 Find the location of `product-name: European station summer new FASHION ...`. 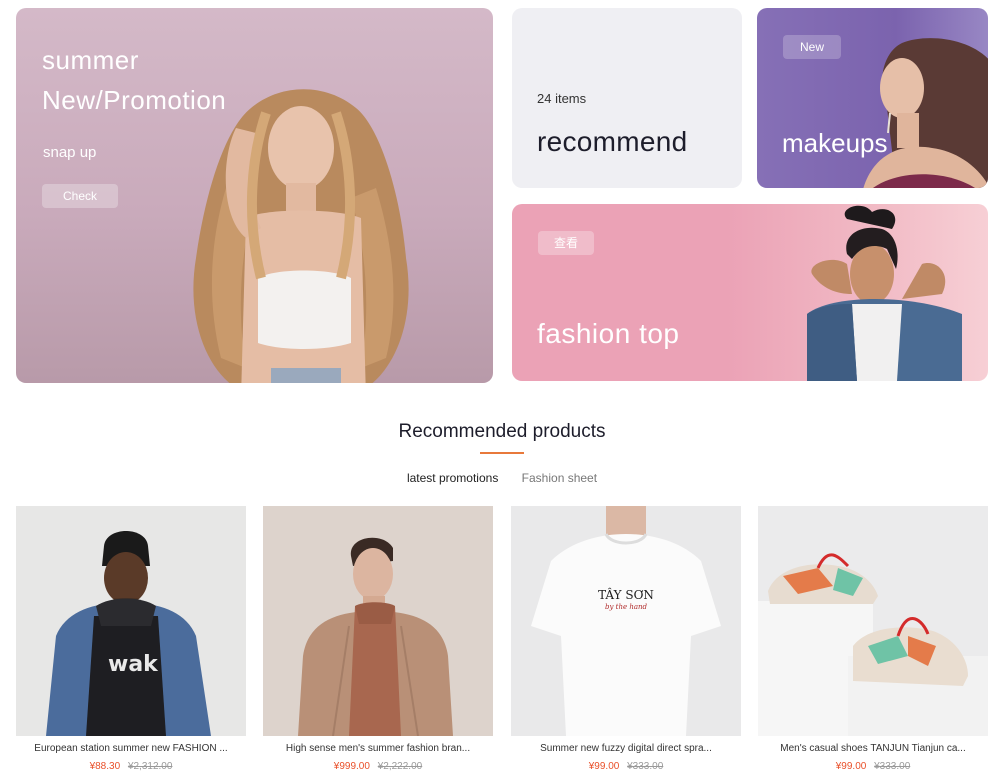

product-name: European station summer new FASHION ... is located at coordinates (131, 748).